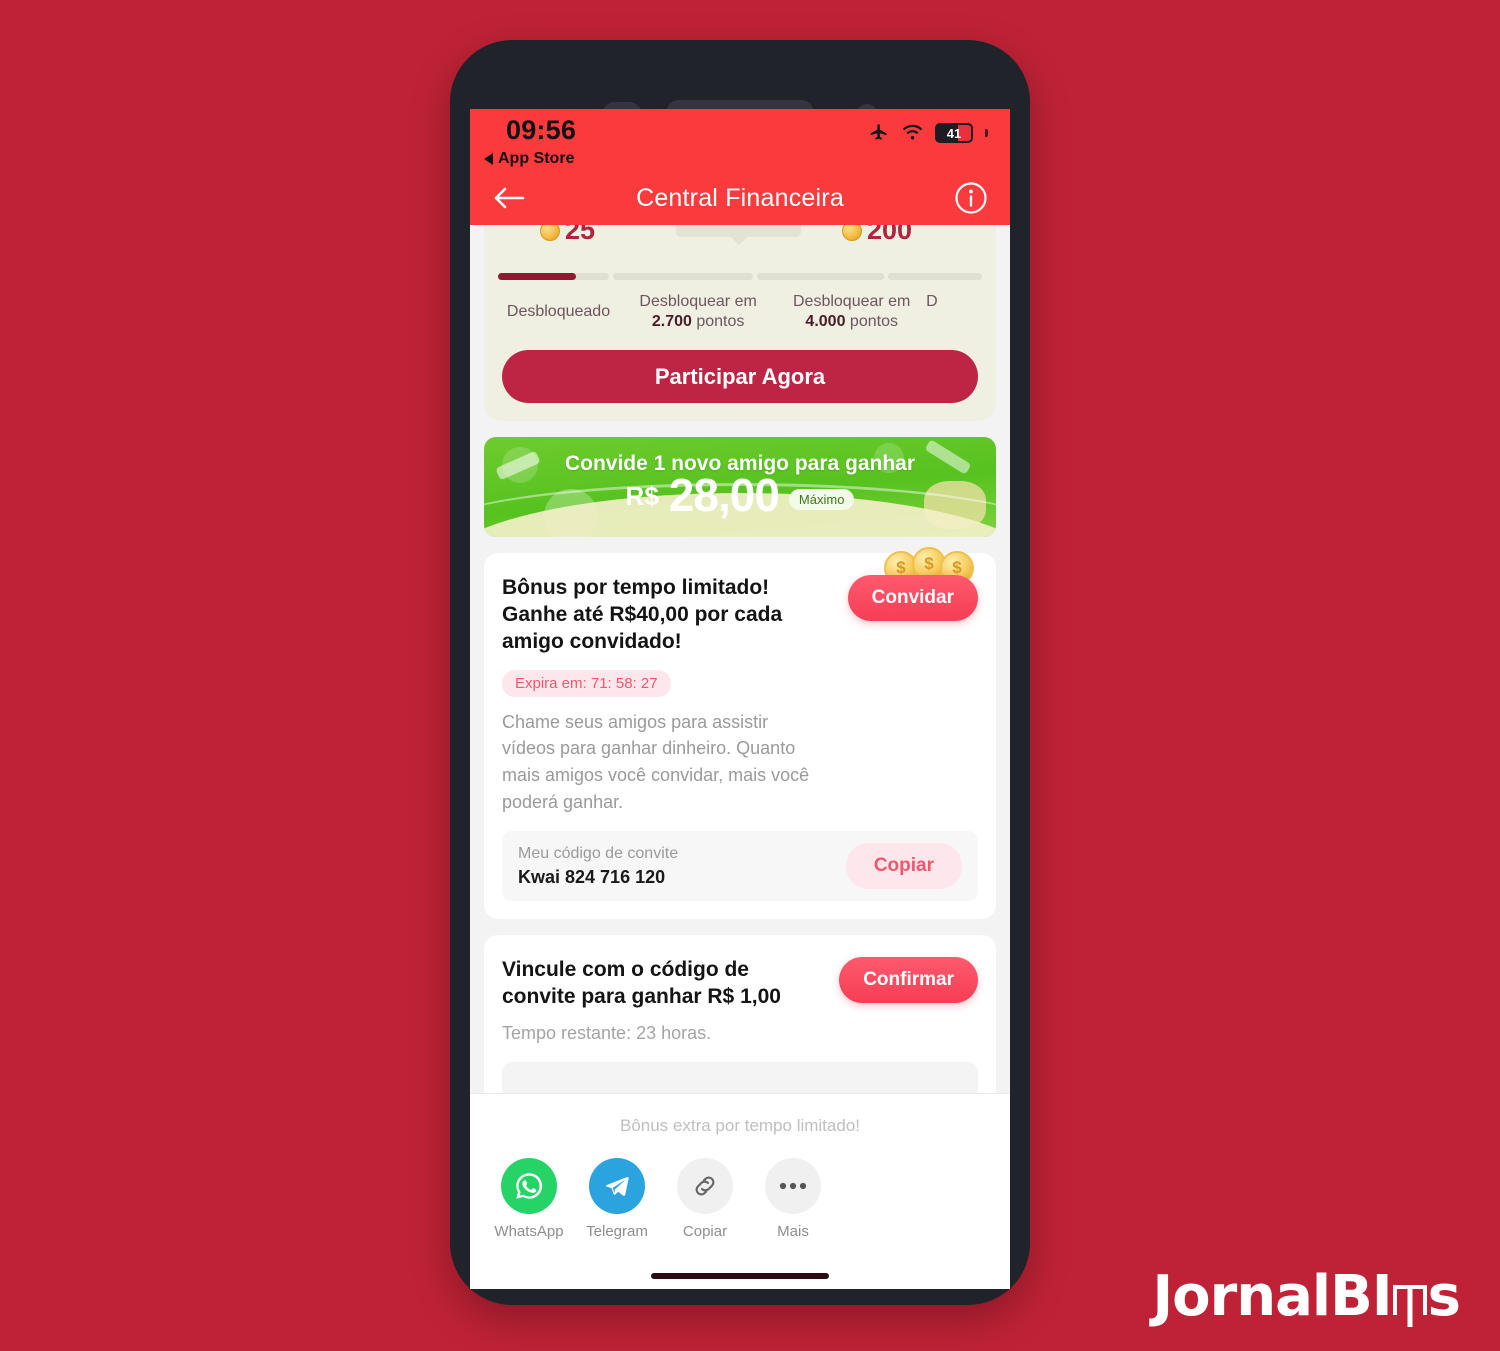 This screenshot has width=1500, height=1351. What do you see at coordinates (1409, 1300) in the screenshot?
I see `watermark-t-box-icon` at bounding box center [1409, 1300].